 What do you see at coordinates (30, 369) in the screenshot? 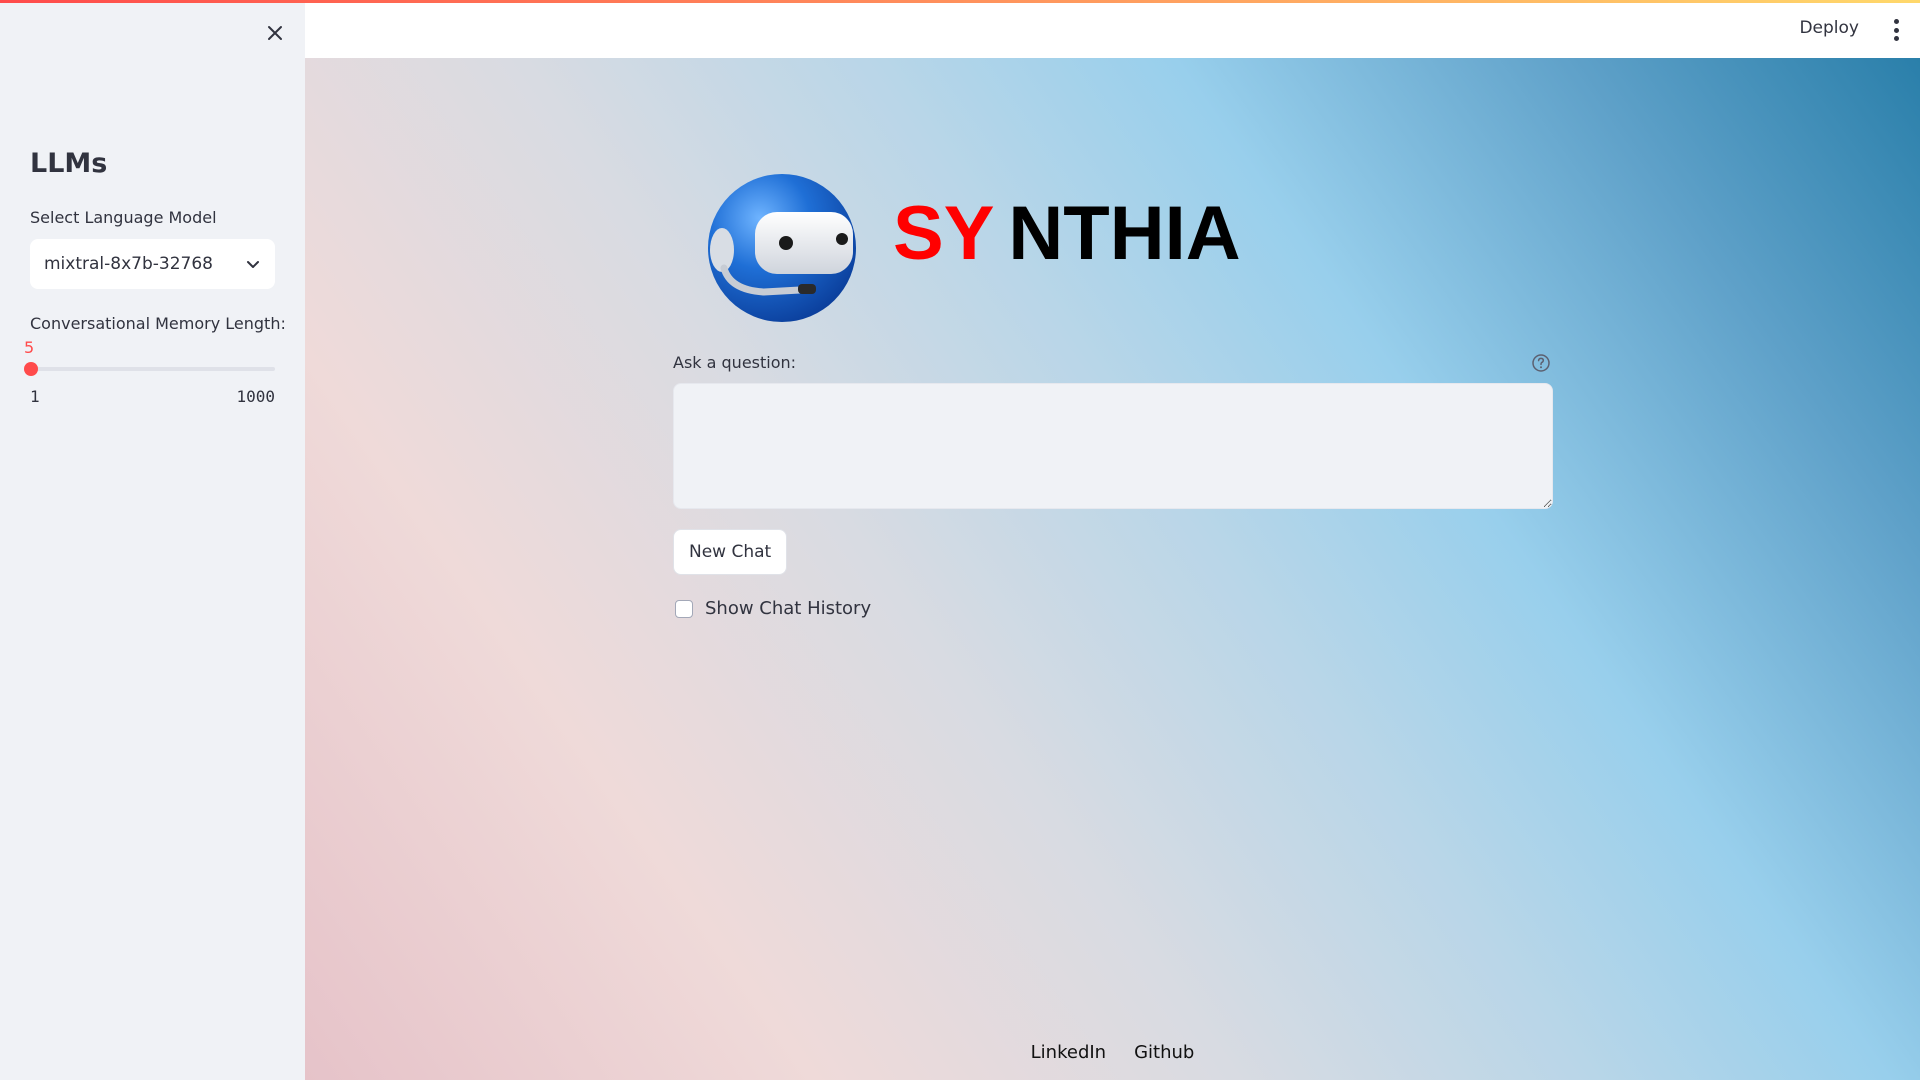
I see `memory-slider-thumb` at bounding box center [30, 369].